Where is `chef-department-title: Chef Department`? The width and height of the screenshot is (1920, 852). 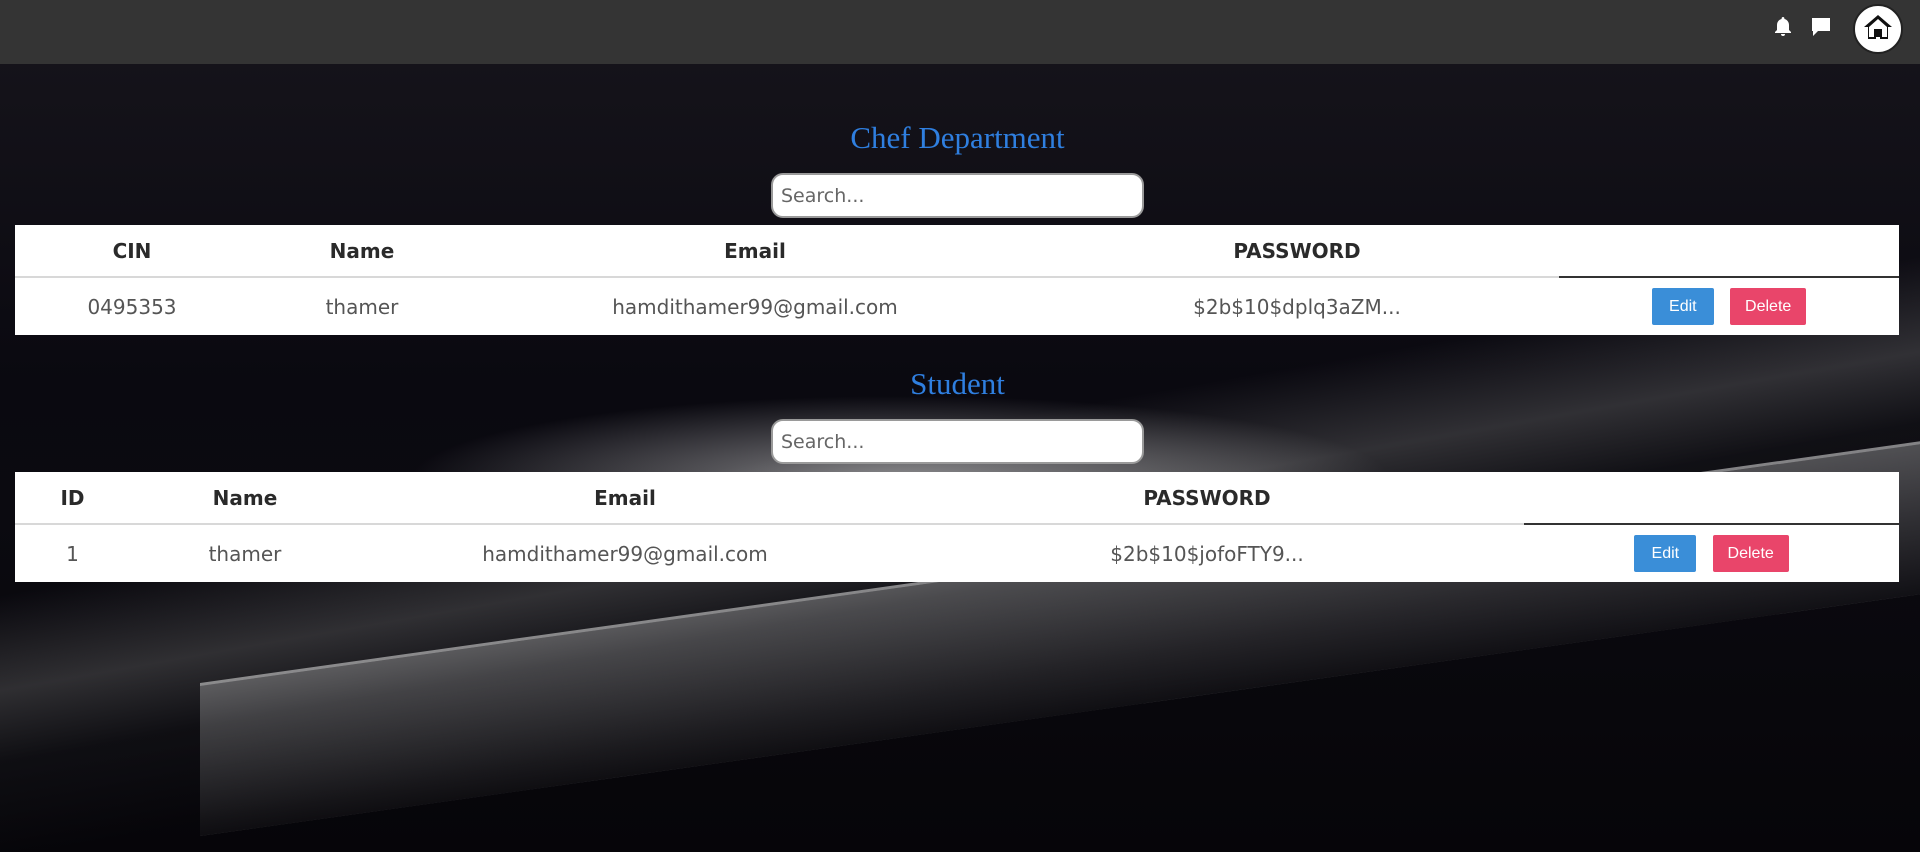 chef-department-title: Chef Department is located at coordinates (957, 137).